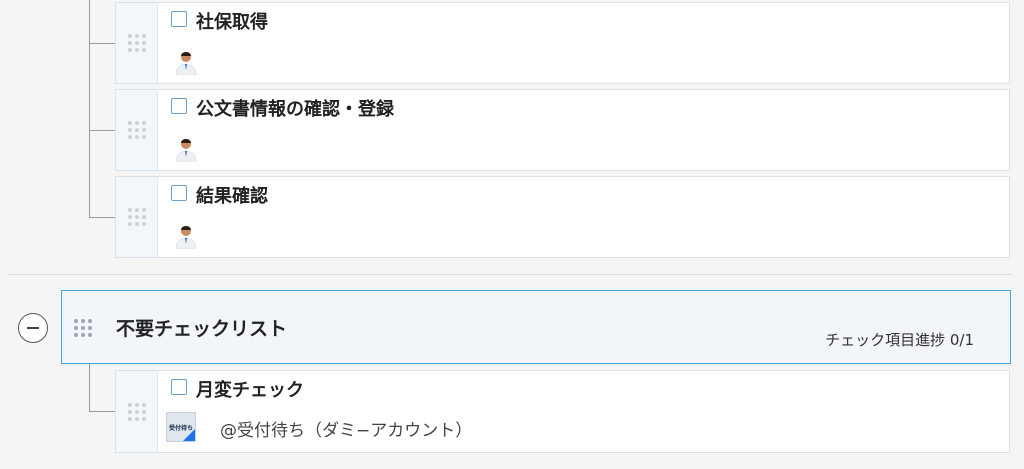 The width and height of the screenshot is (1024, 469). What do you see at coordinates (346, 431) in the screenshot?
I see `assignee-name: @受付待ち（ダミ−アカウント）` at bounding box center [346, 431].